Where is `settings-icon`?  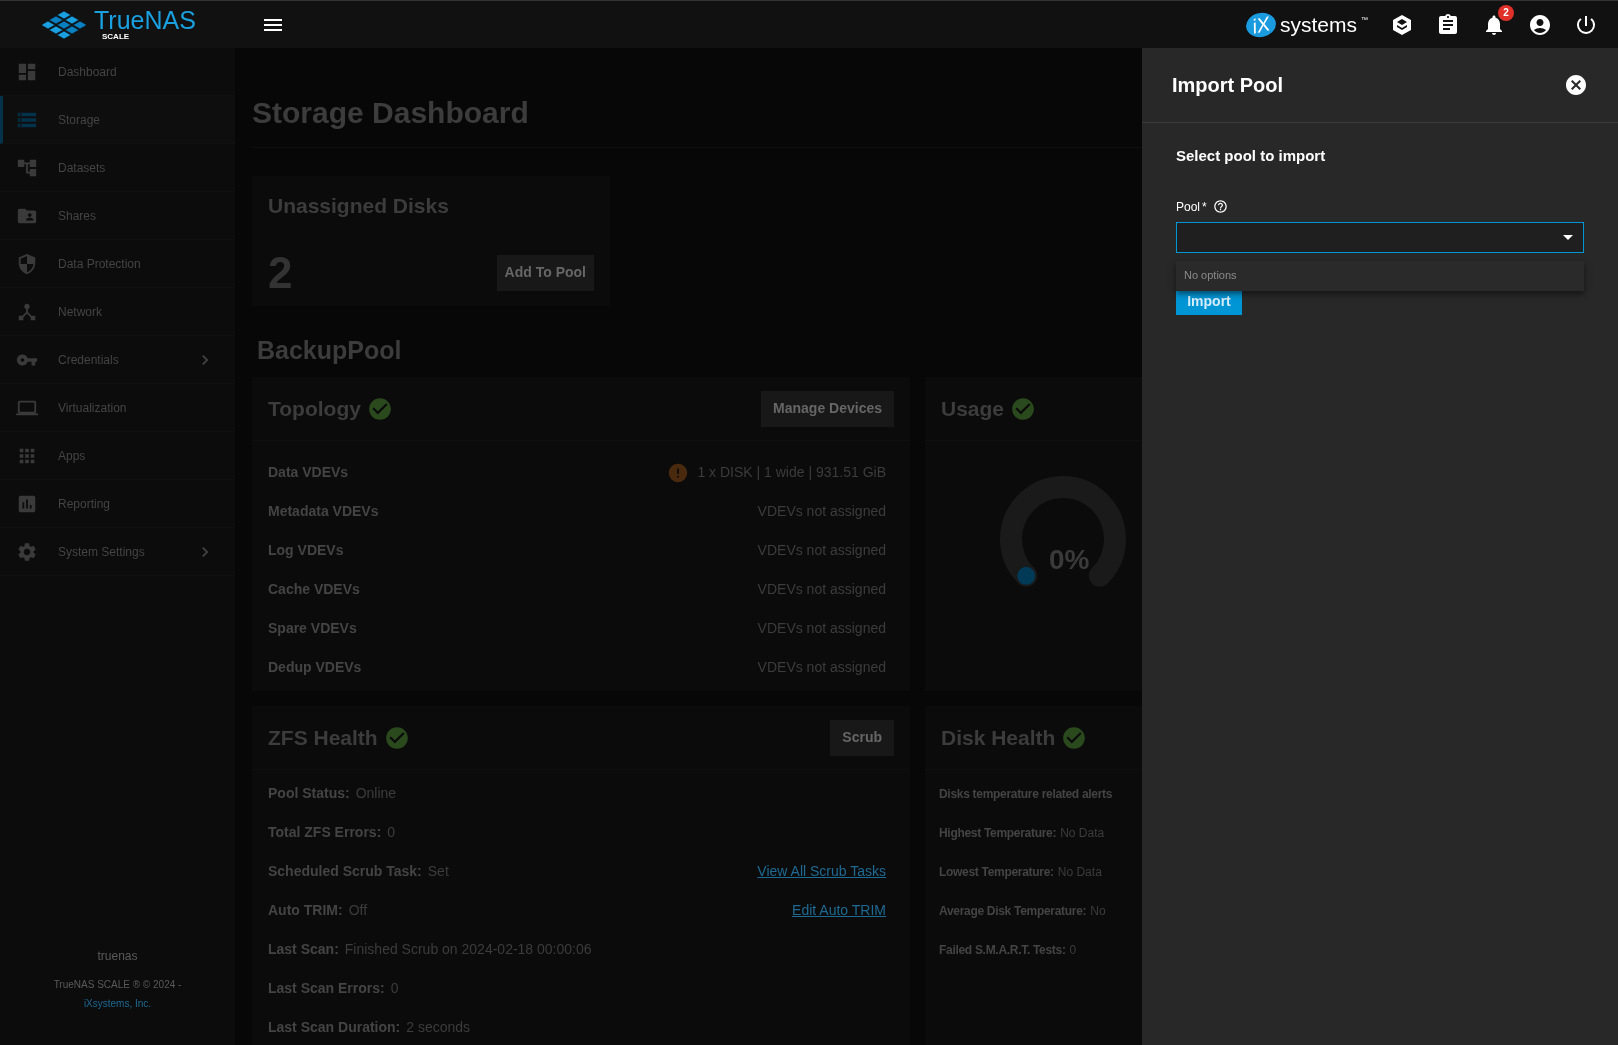 settings-icon is located at coordinates (27, 551).